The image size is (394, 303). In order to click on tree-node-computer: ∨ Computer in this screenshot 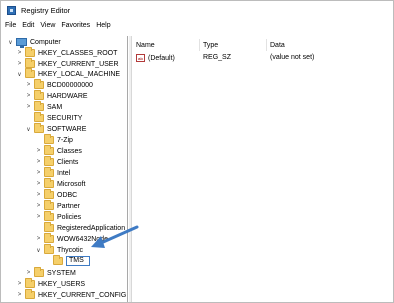, I will do `click(34, 42)`.